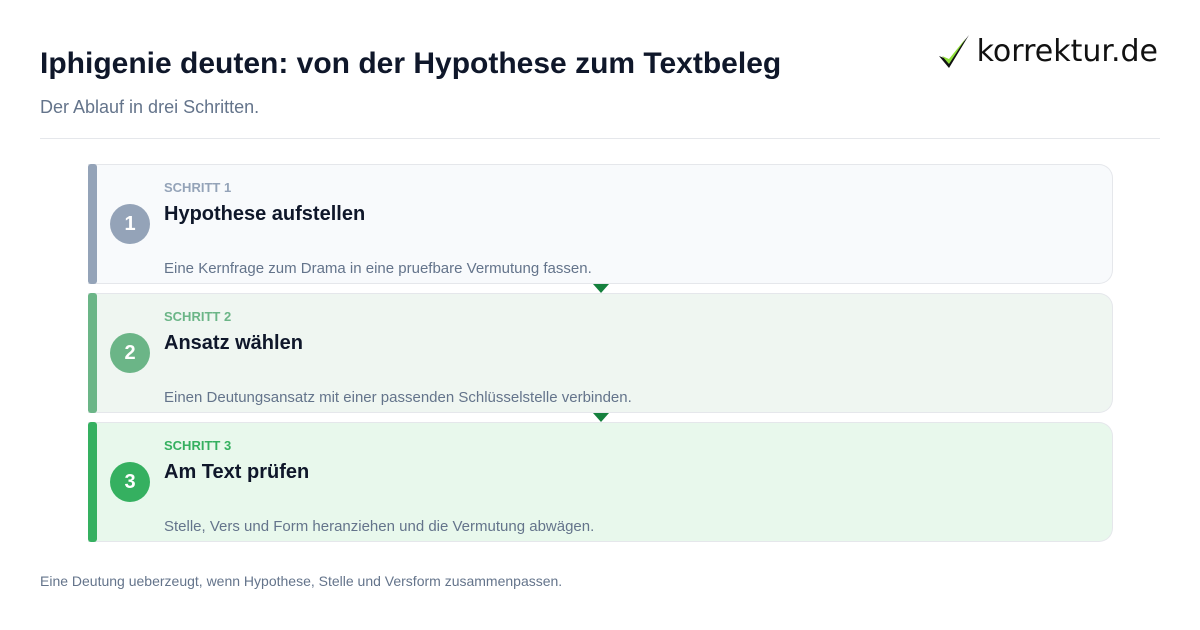  I want to click on checkmark-icon, so click(953, 51).